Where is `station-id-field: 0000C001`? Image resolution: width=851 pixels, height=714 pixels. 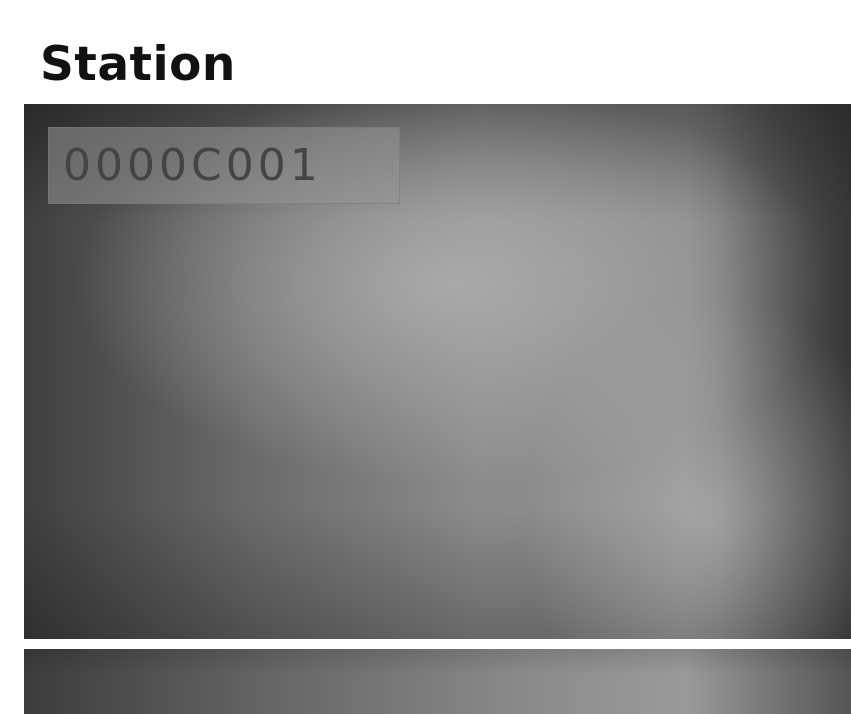
station-id-field: 0000C001 is located at coordinates (224, 165).